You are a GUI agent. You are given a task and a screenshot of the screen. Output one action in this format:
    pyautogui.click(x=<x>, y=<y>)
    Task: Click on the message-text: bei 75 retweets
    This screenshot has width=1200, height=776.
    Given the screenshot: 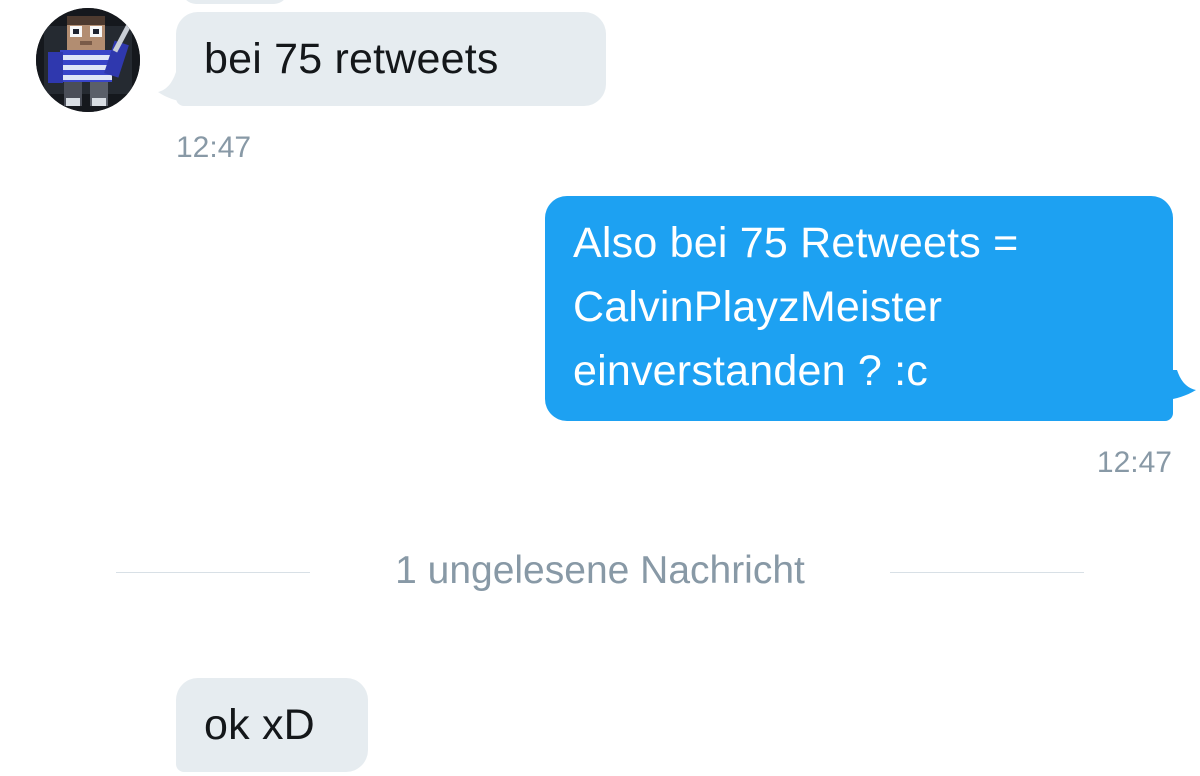 What is the action you would take?
    pyautogui.click(x=351, y=59)
    